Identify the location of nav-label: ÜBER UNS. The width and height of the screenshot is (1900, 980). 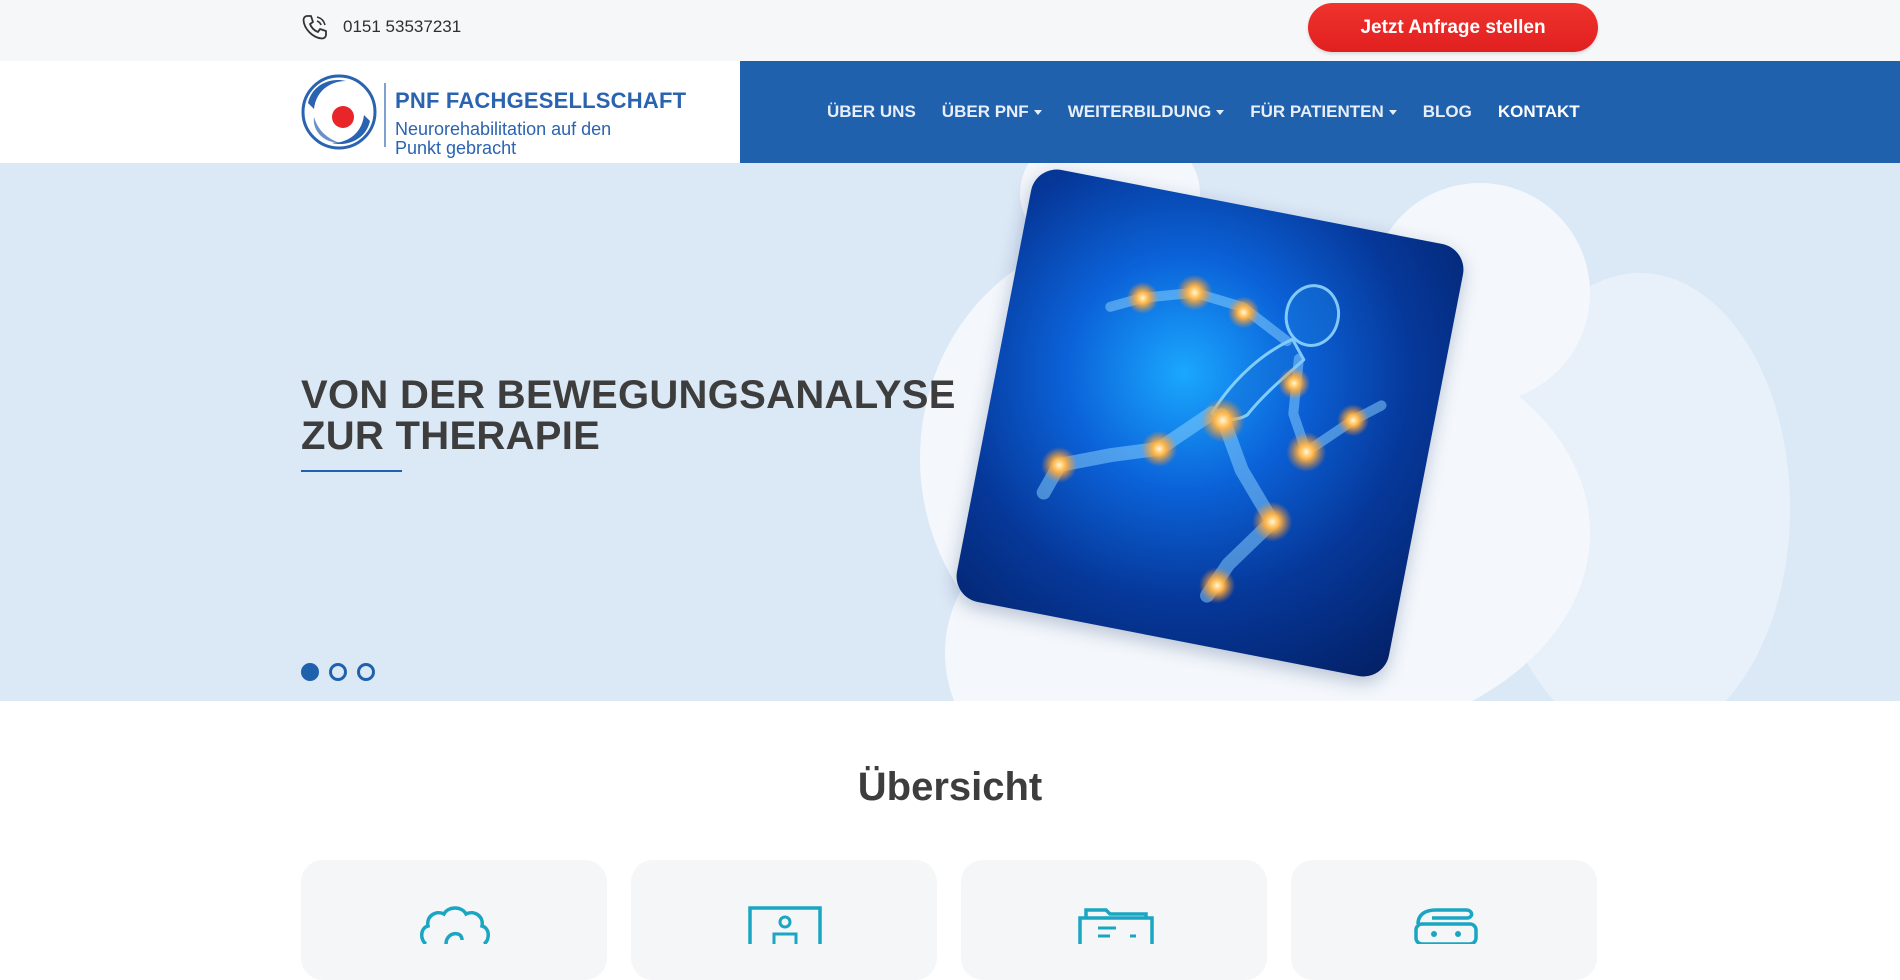
(871, 111).